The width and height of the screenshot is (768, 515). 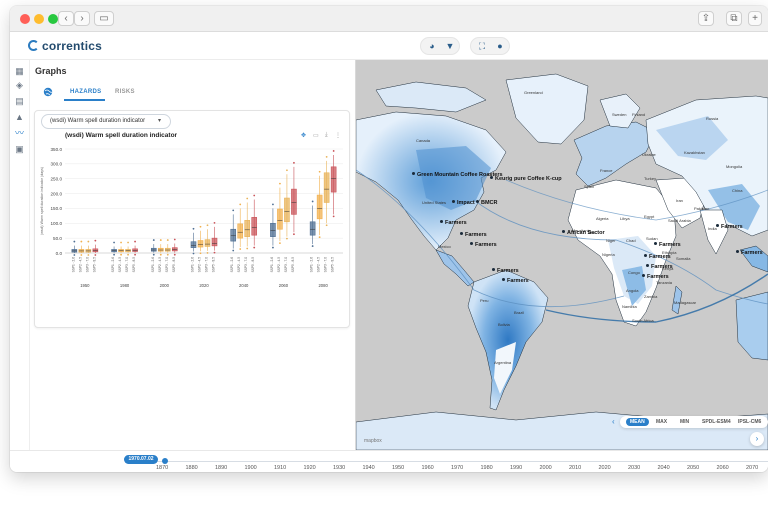 What do you see at coordinates (661, 422) in the screenshot?
I see `legend-max: MAX` at bounding box center [661, 422].